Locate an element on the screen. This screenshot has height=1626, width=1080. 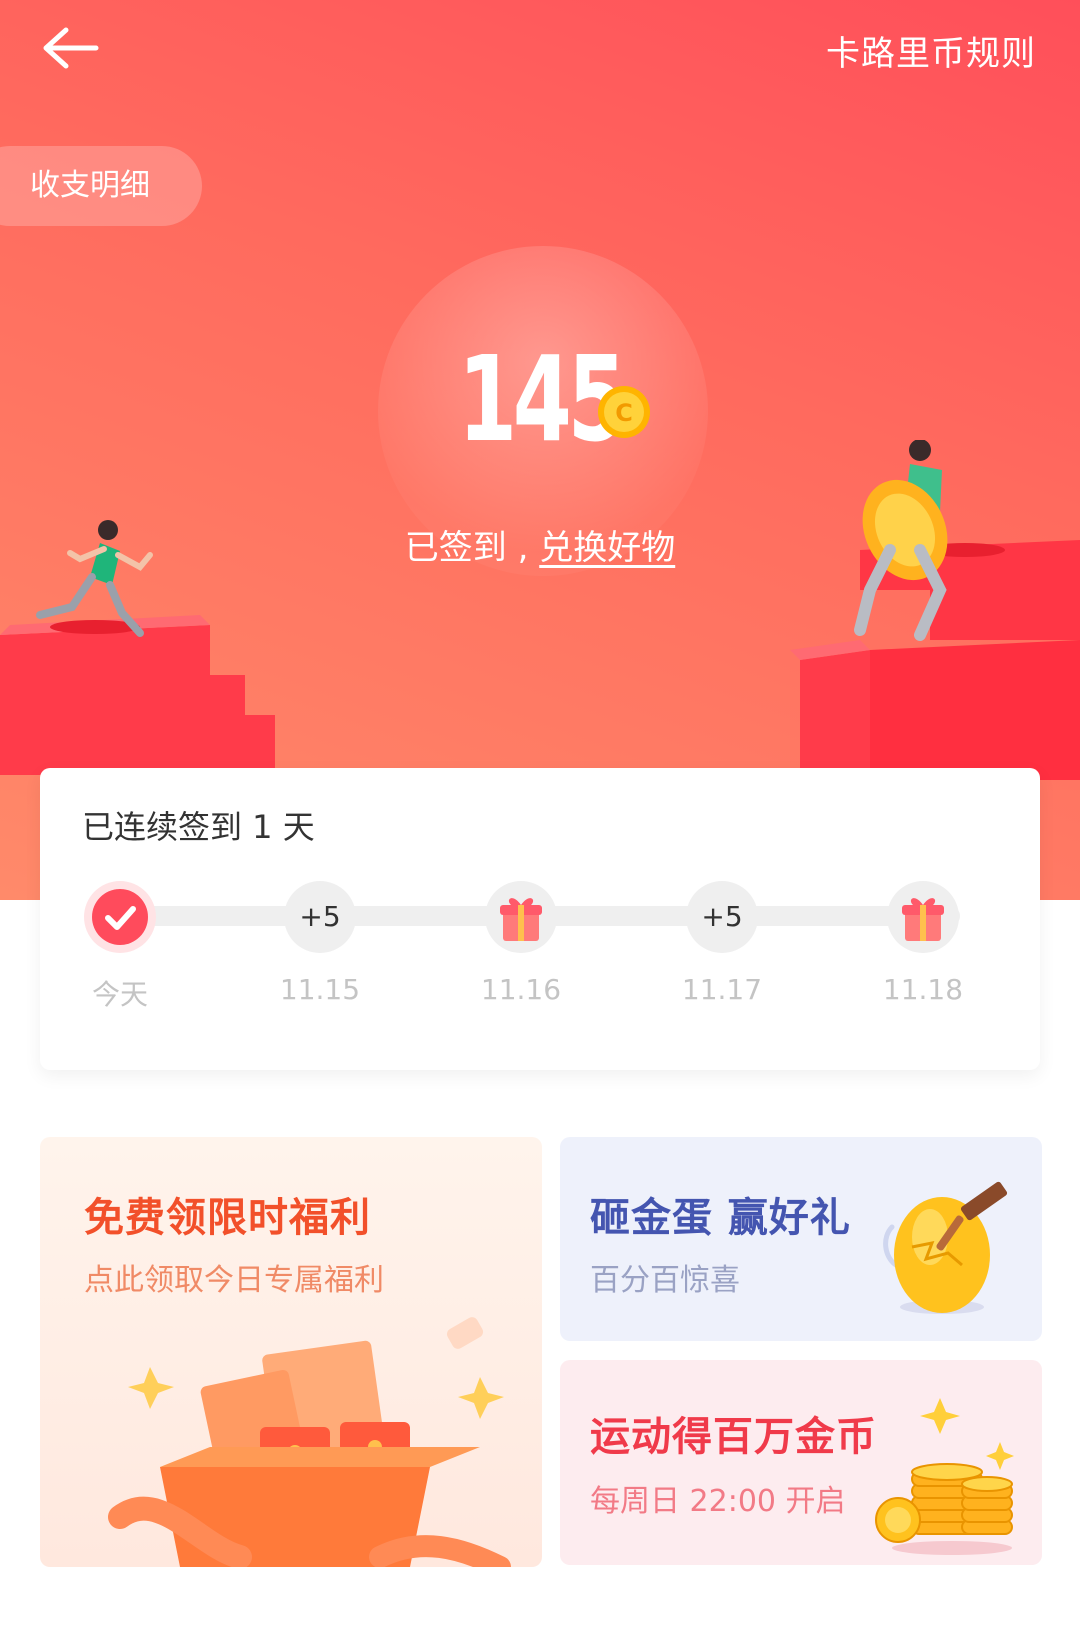
svg-text: C is located at coordinates (624, 413).